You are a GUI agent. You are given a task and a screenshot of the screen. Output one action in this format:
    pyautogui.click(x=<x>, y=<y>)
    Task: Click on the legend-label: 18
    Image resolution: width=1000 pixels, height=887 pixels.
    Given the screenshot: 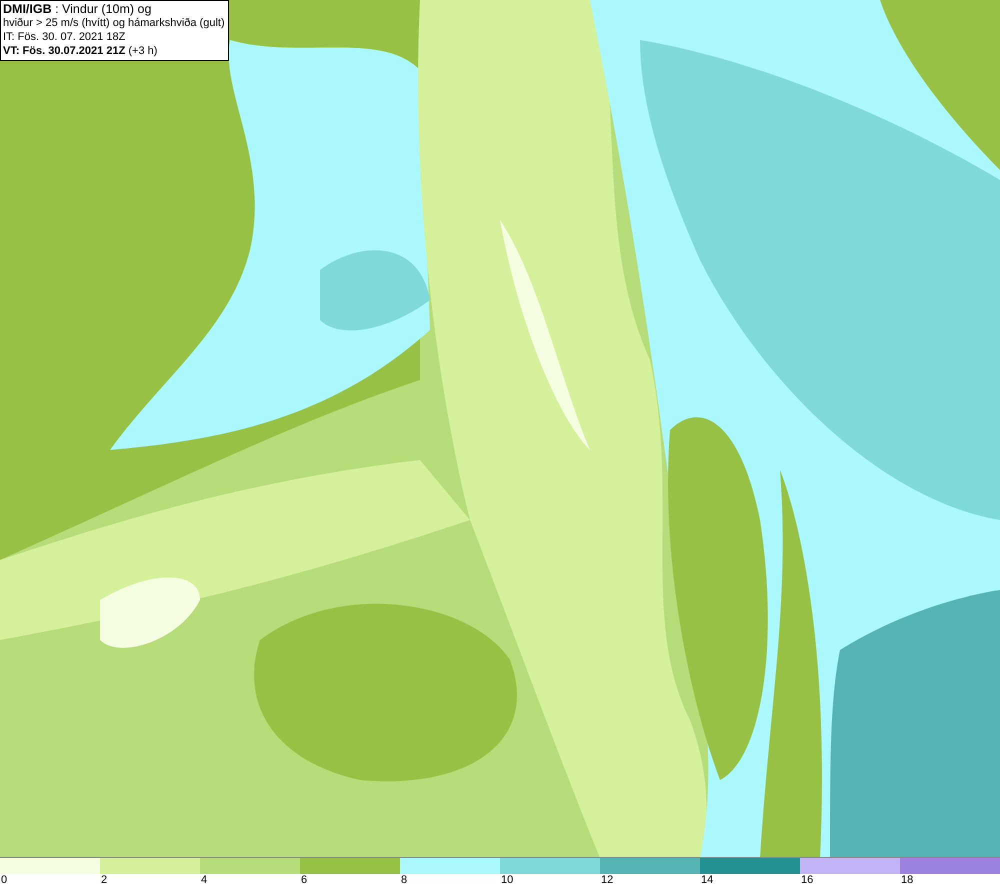 What is the action you would take?
    pyautogui.click(x=907, y=880)
    